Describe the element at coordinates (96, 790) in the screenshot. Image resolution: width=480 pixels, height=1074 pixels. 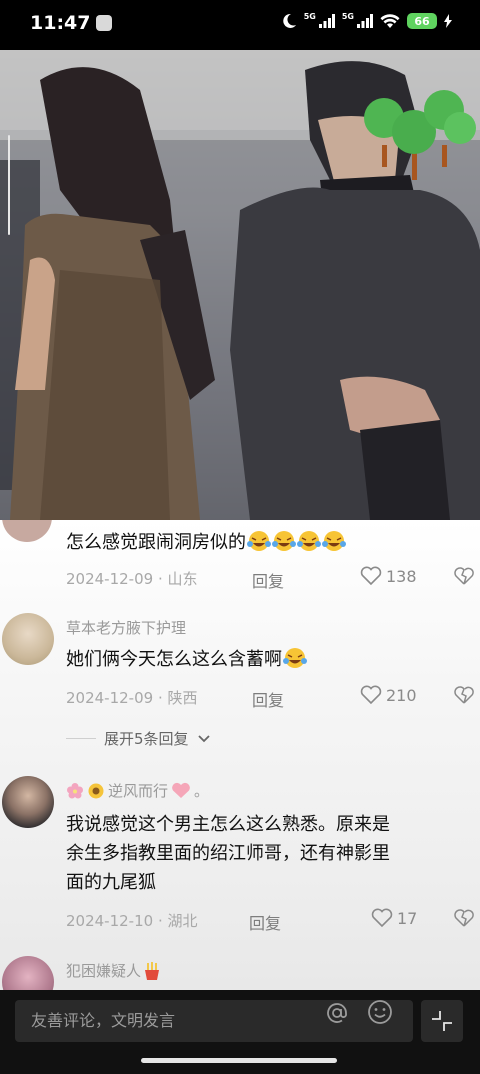
I see `sunflower-icon` at that location.